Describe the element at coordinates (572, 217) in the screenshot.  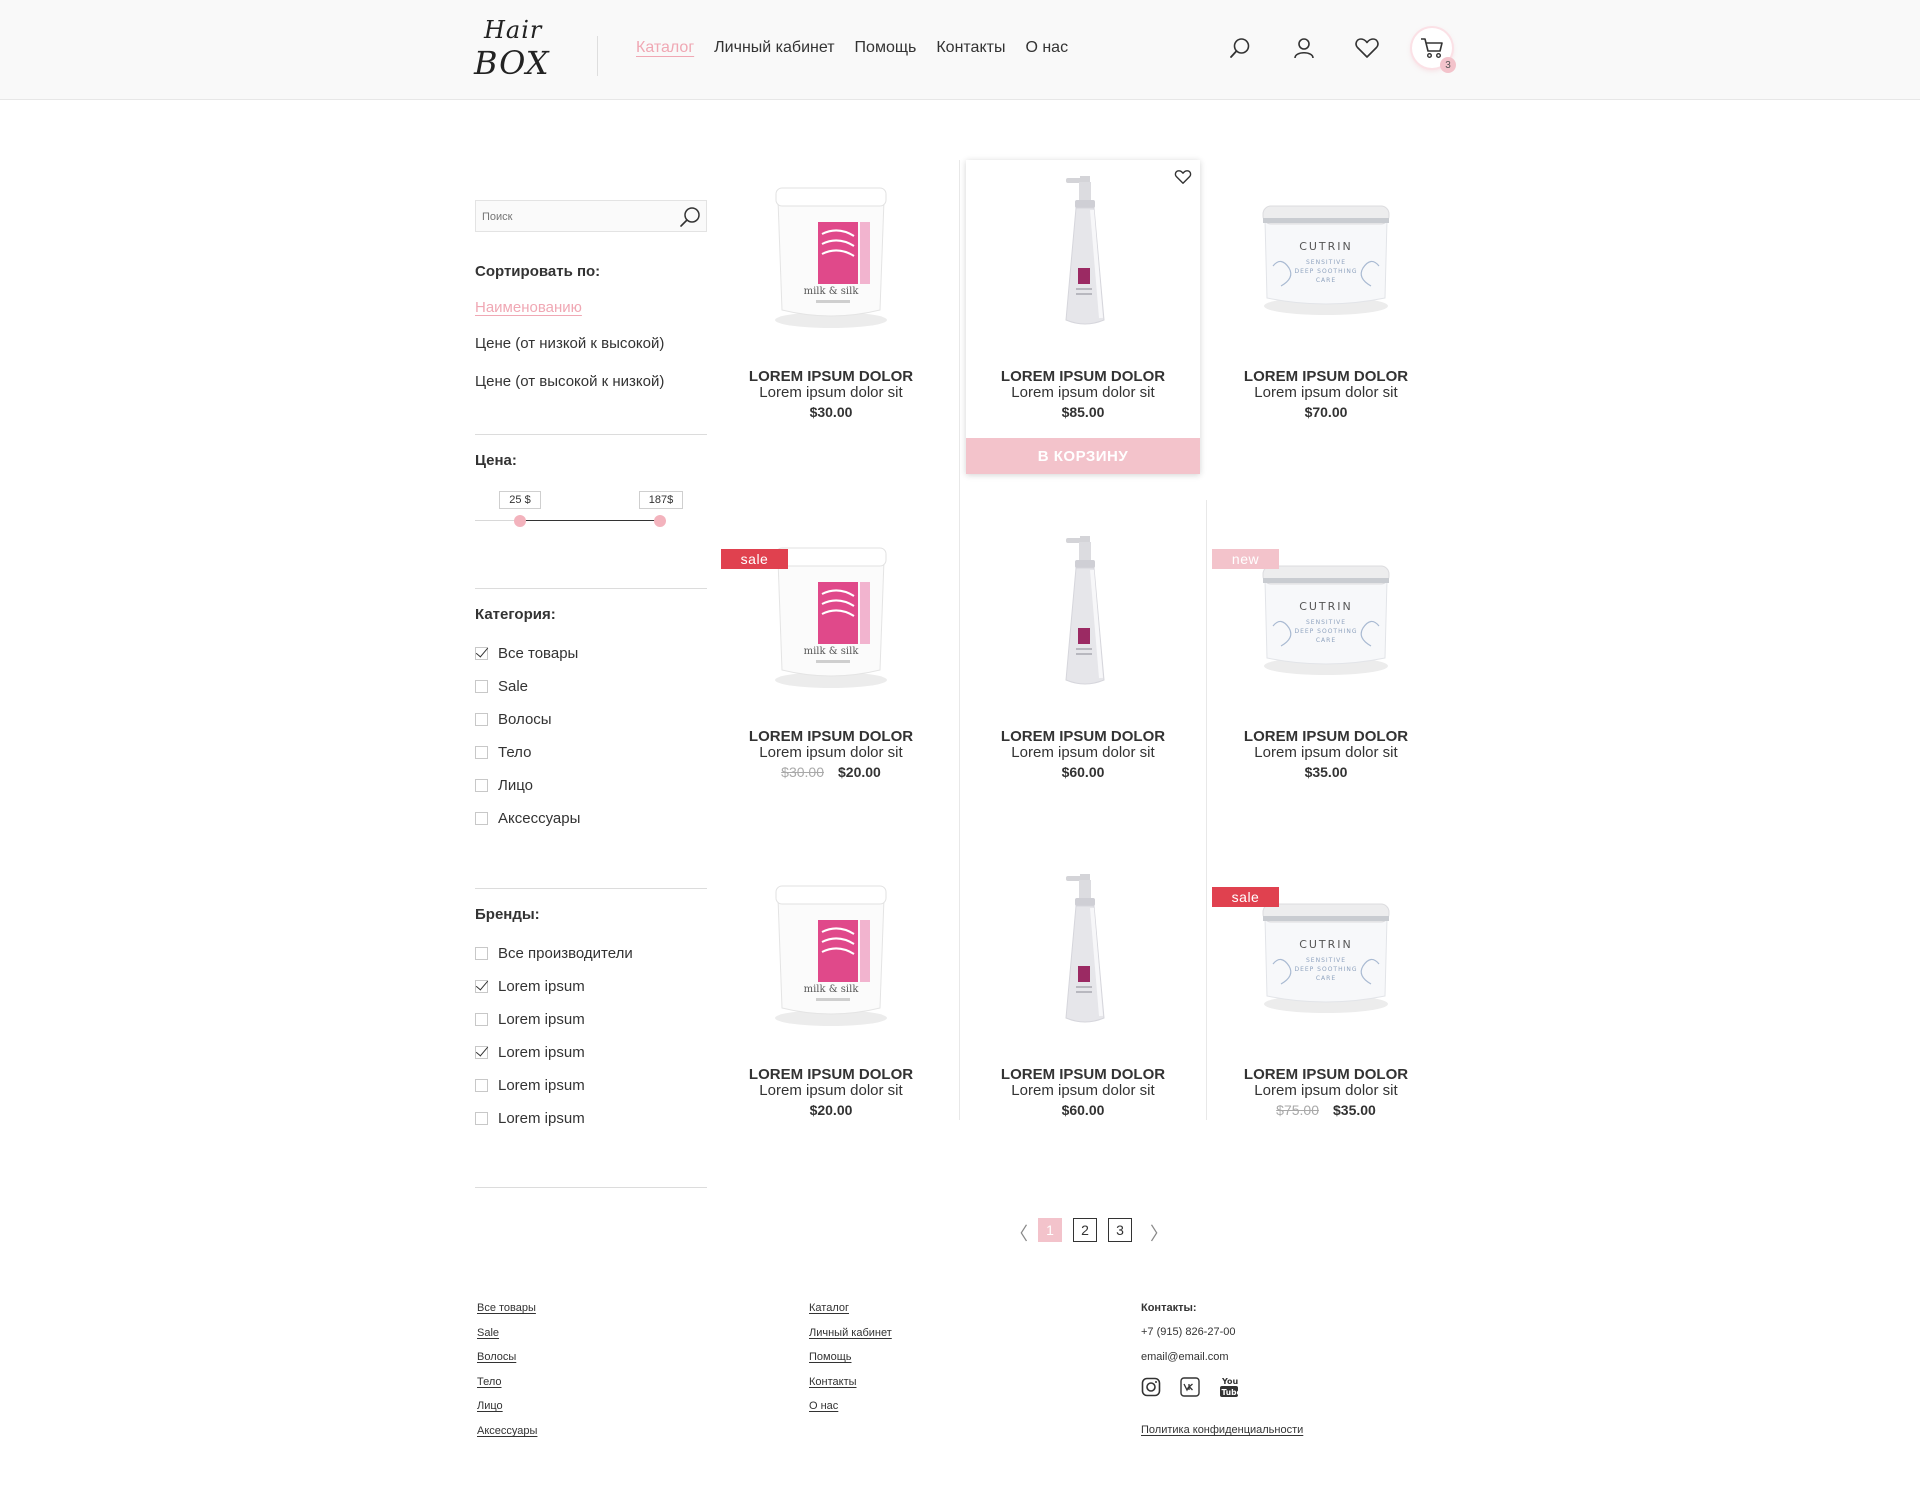
I see `search-input` at that location.